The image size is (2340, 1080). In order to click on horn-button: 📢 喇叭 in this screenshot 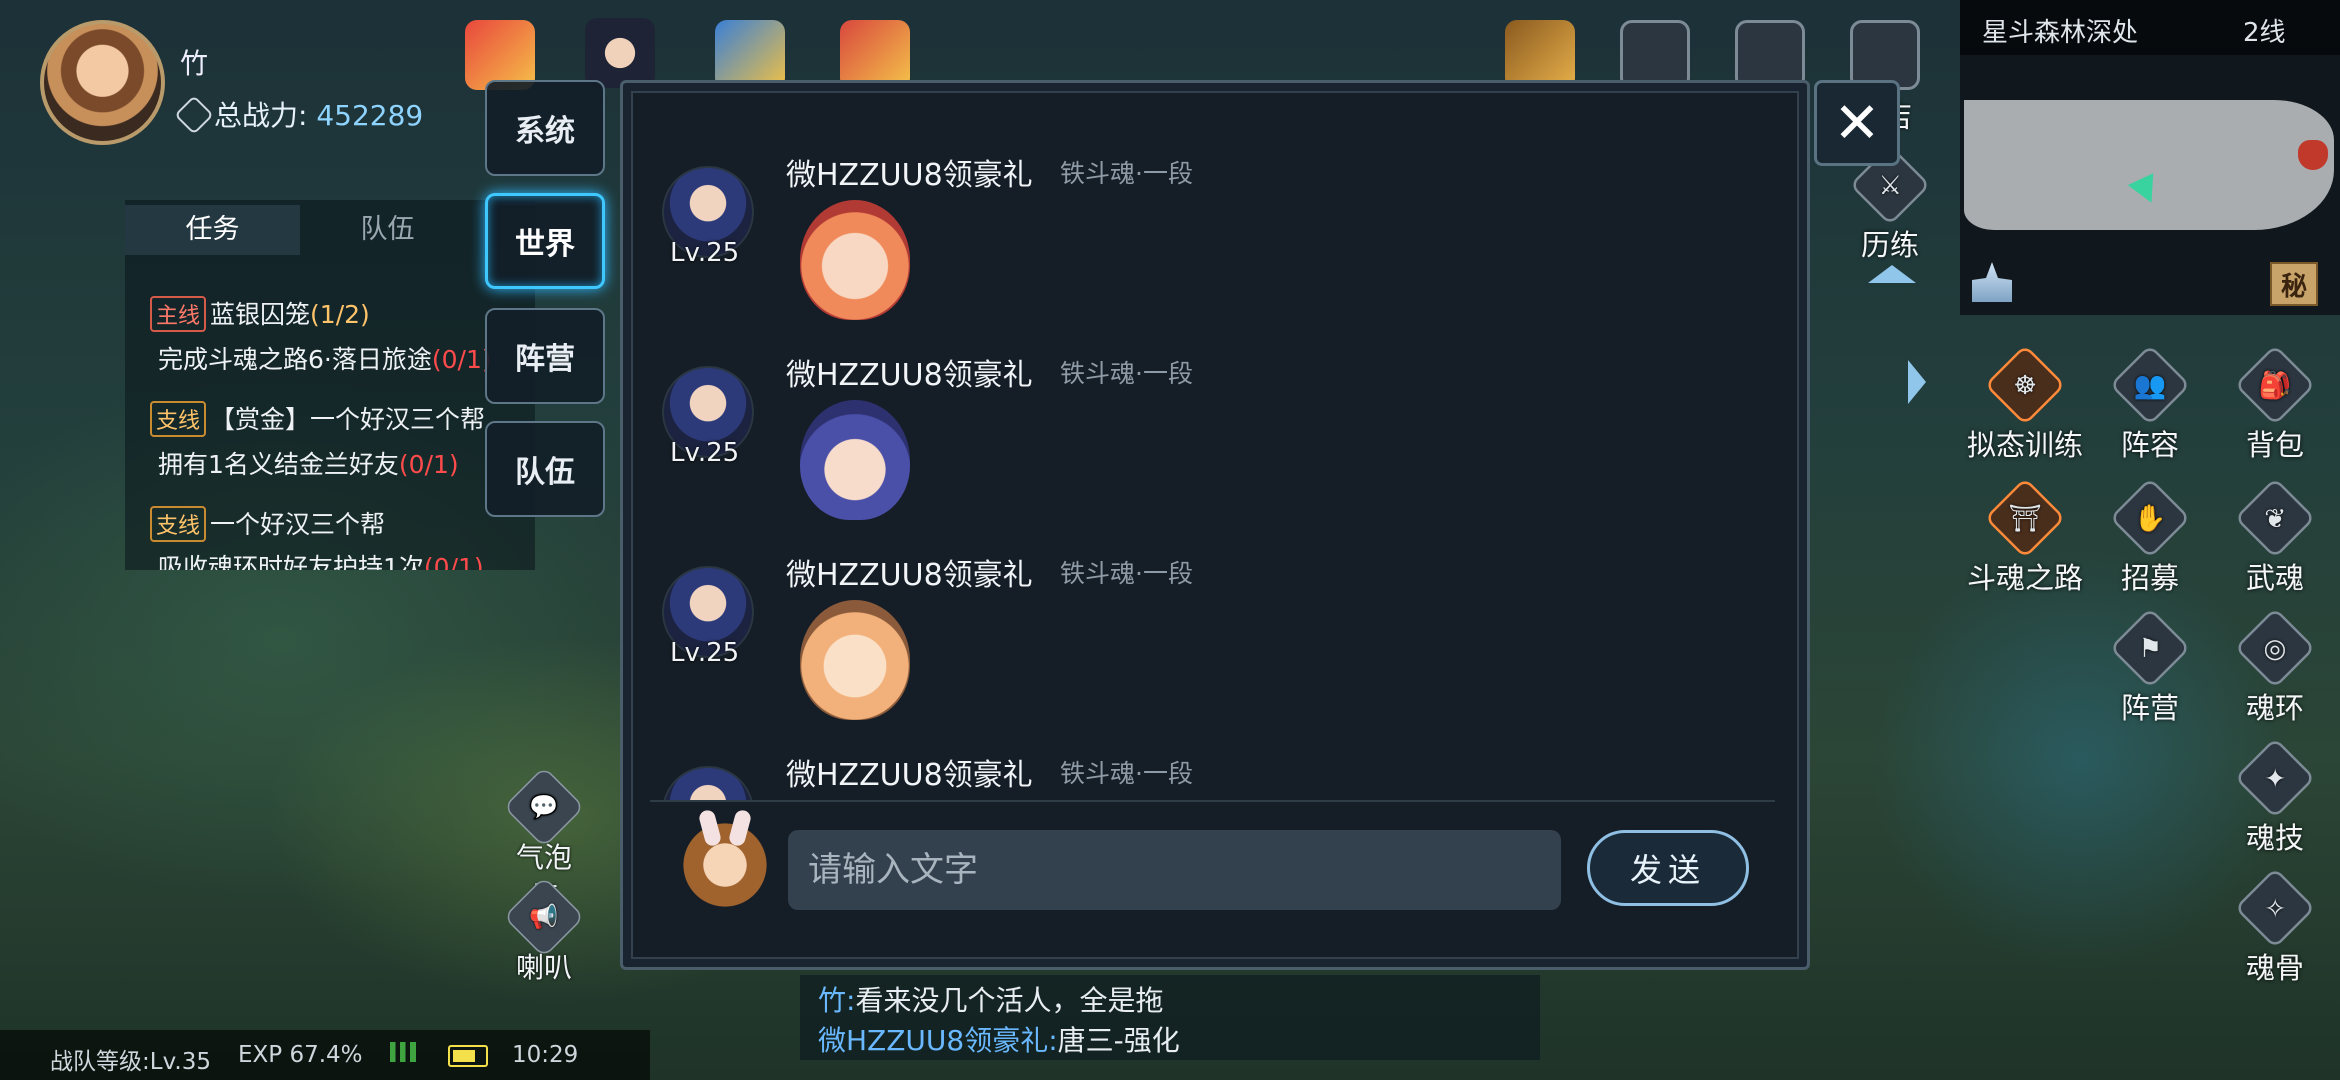, I will do `click(544, 931)`.